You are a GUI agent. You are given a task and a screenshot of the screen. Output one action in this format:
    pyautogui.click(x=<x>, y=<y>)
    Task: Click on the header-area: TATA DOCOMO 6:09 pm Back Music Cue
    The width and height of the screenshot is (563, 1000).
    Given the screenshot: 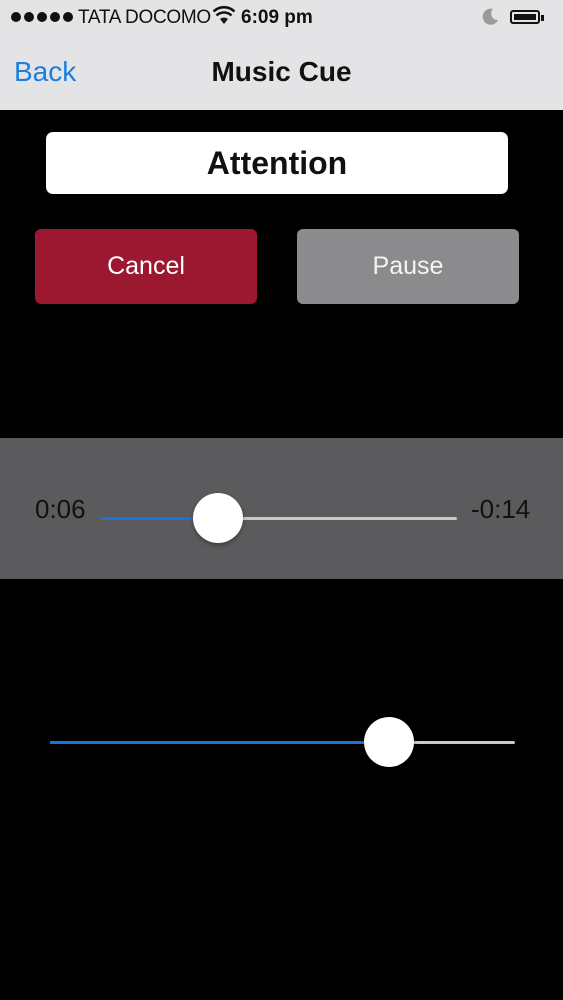 What is the action you would take?
    pyautogui.click(x=281, y=55)
    